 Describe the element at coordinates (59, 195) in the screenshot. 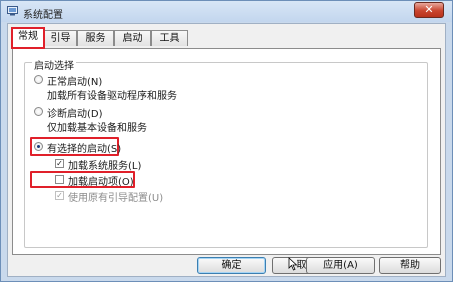

I see `use-original-boot-config-checkbox: ✓` at that location.